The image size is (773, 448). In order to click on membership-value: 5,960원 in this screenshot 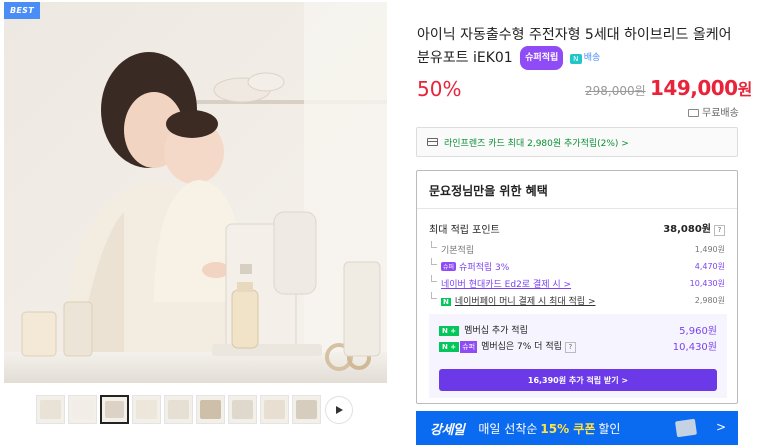, I will do `click(698, 331)`.